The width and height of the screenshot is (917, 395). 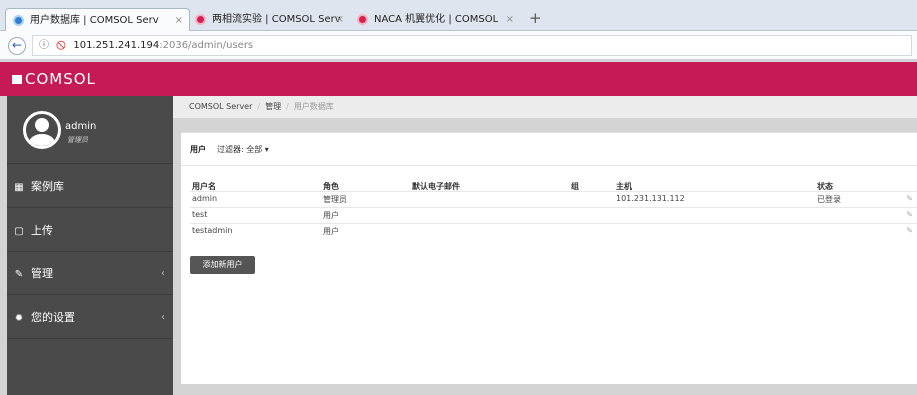 I want to click on brand-name: COMSOL, so click(x=60, y=79).